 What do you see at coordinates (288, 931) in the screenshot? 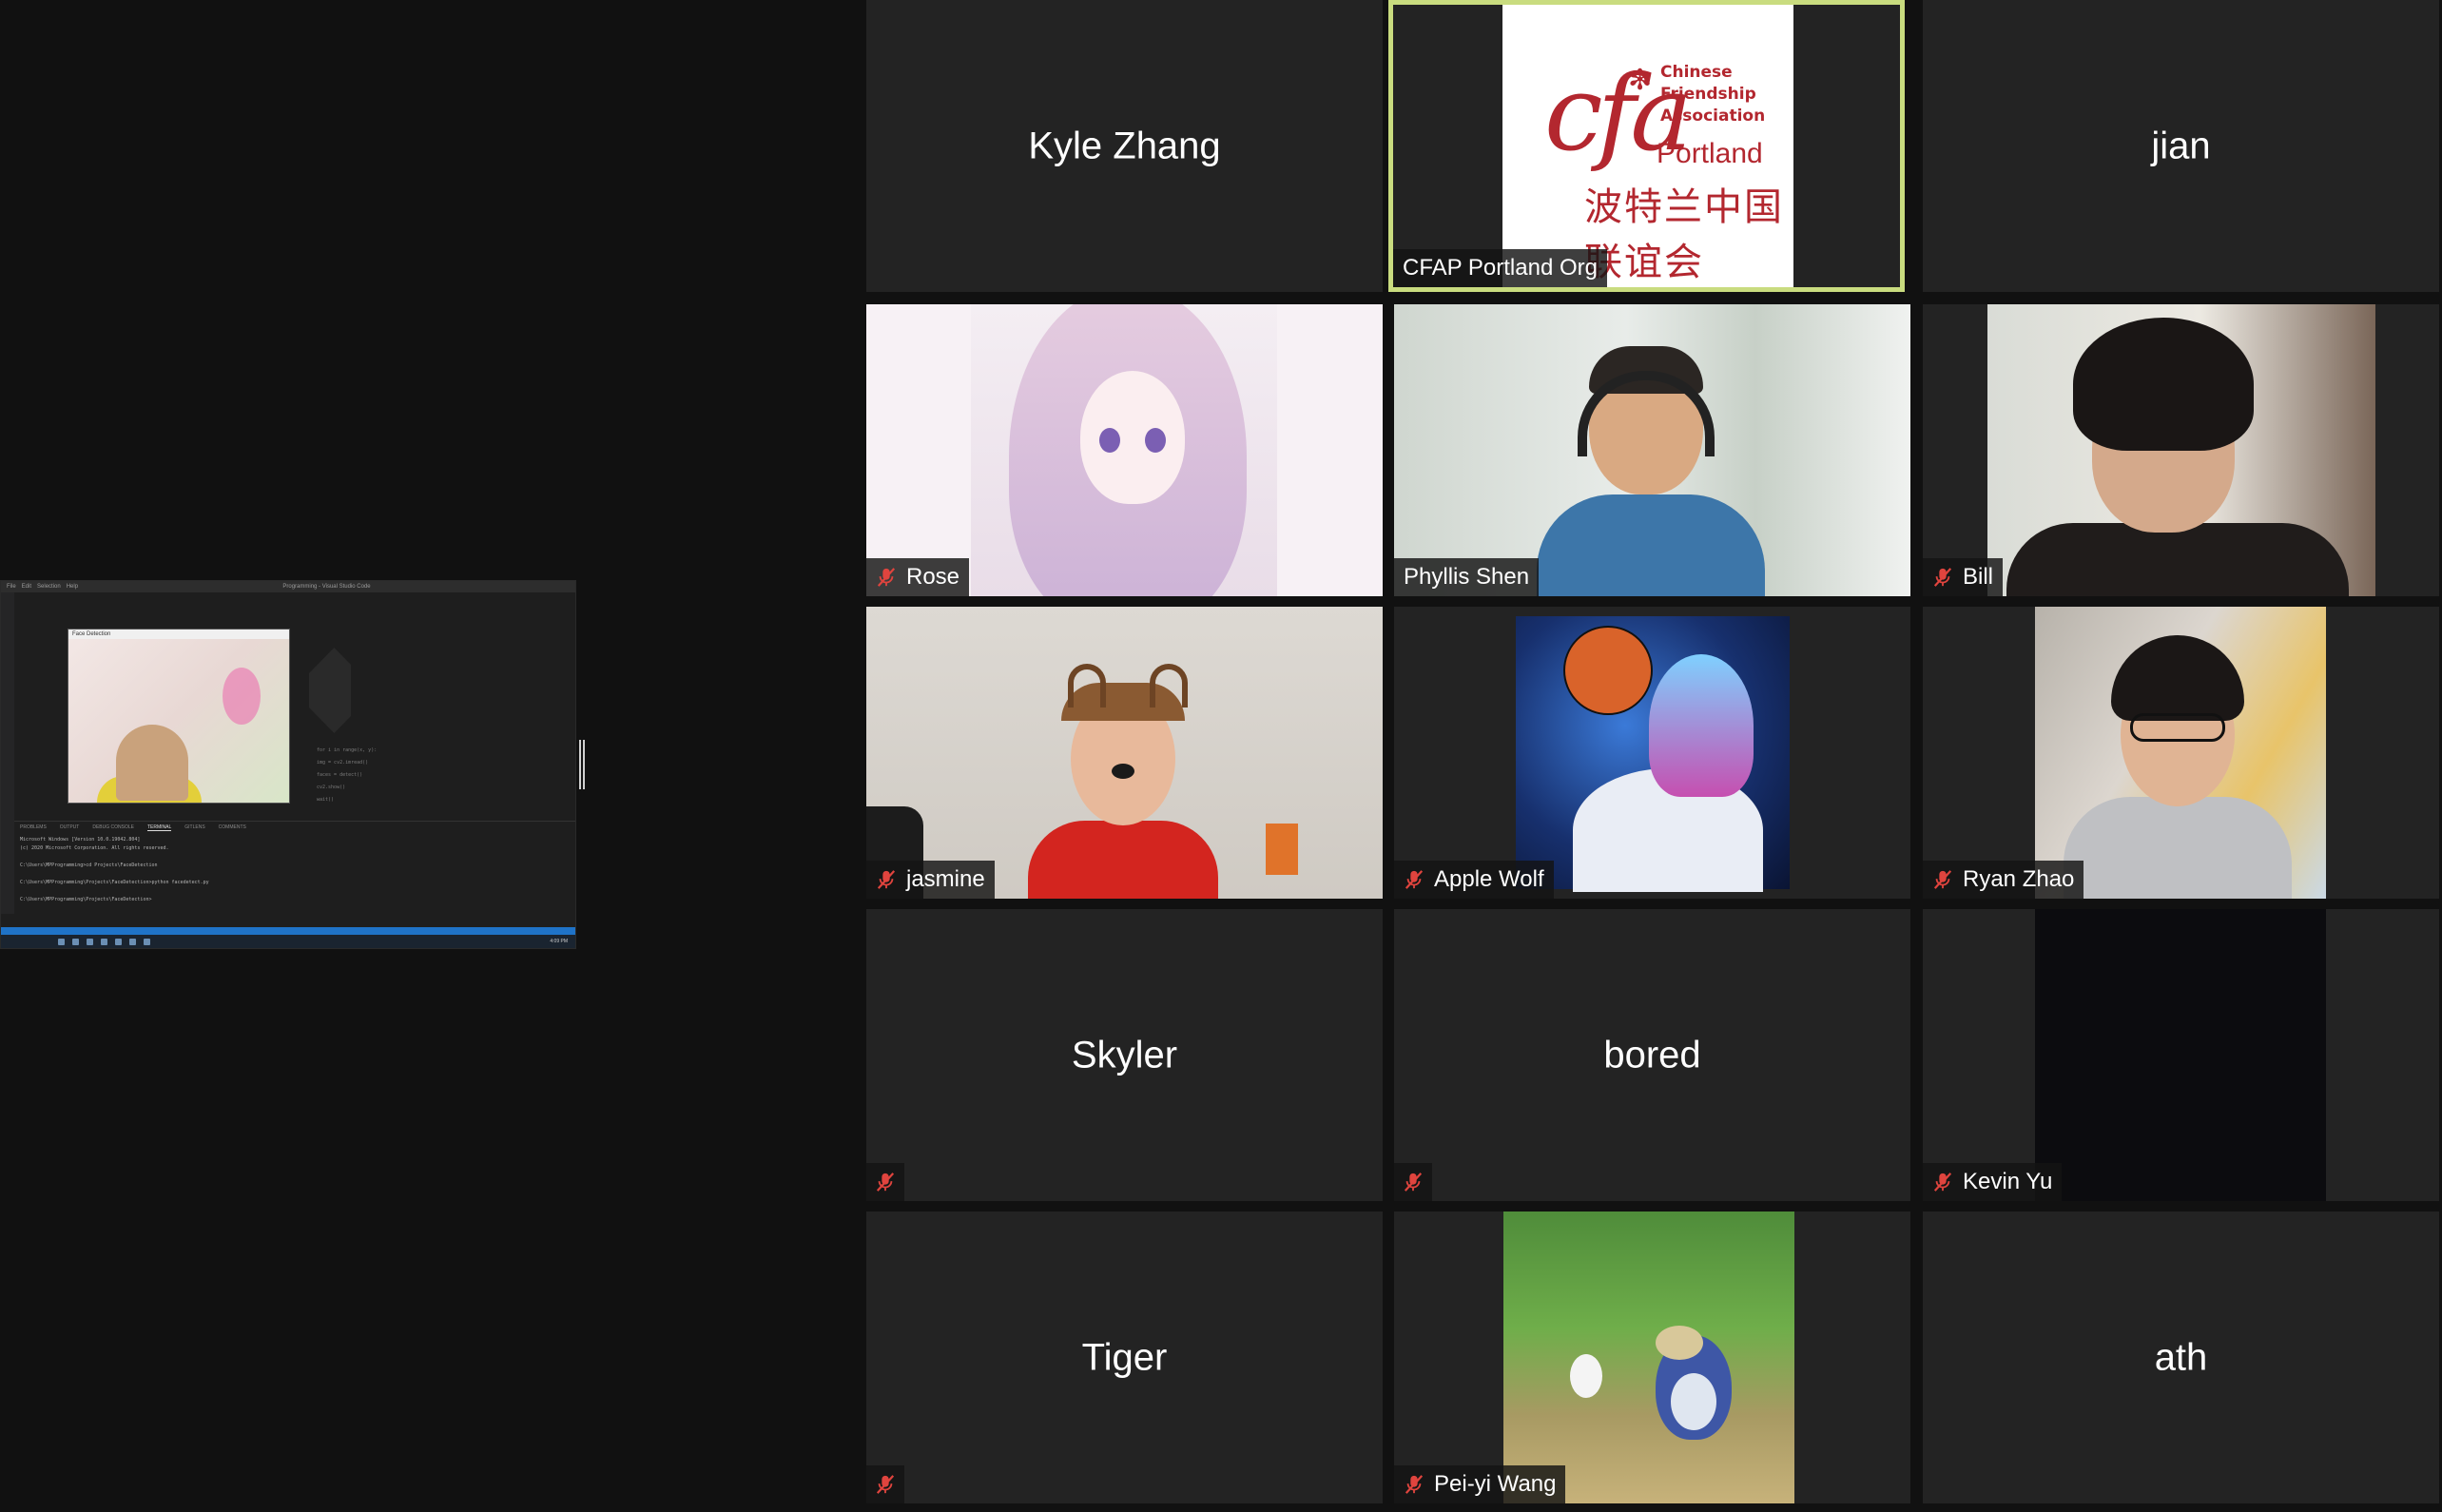
I see `shared-status-bar` at bounding box center [288, 931].